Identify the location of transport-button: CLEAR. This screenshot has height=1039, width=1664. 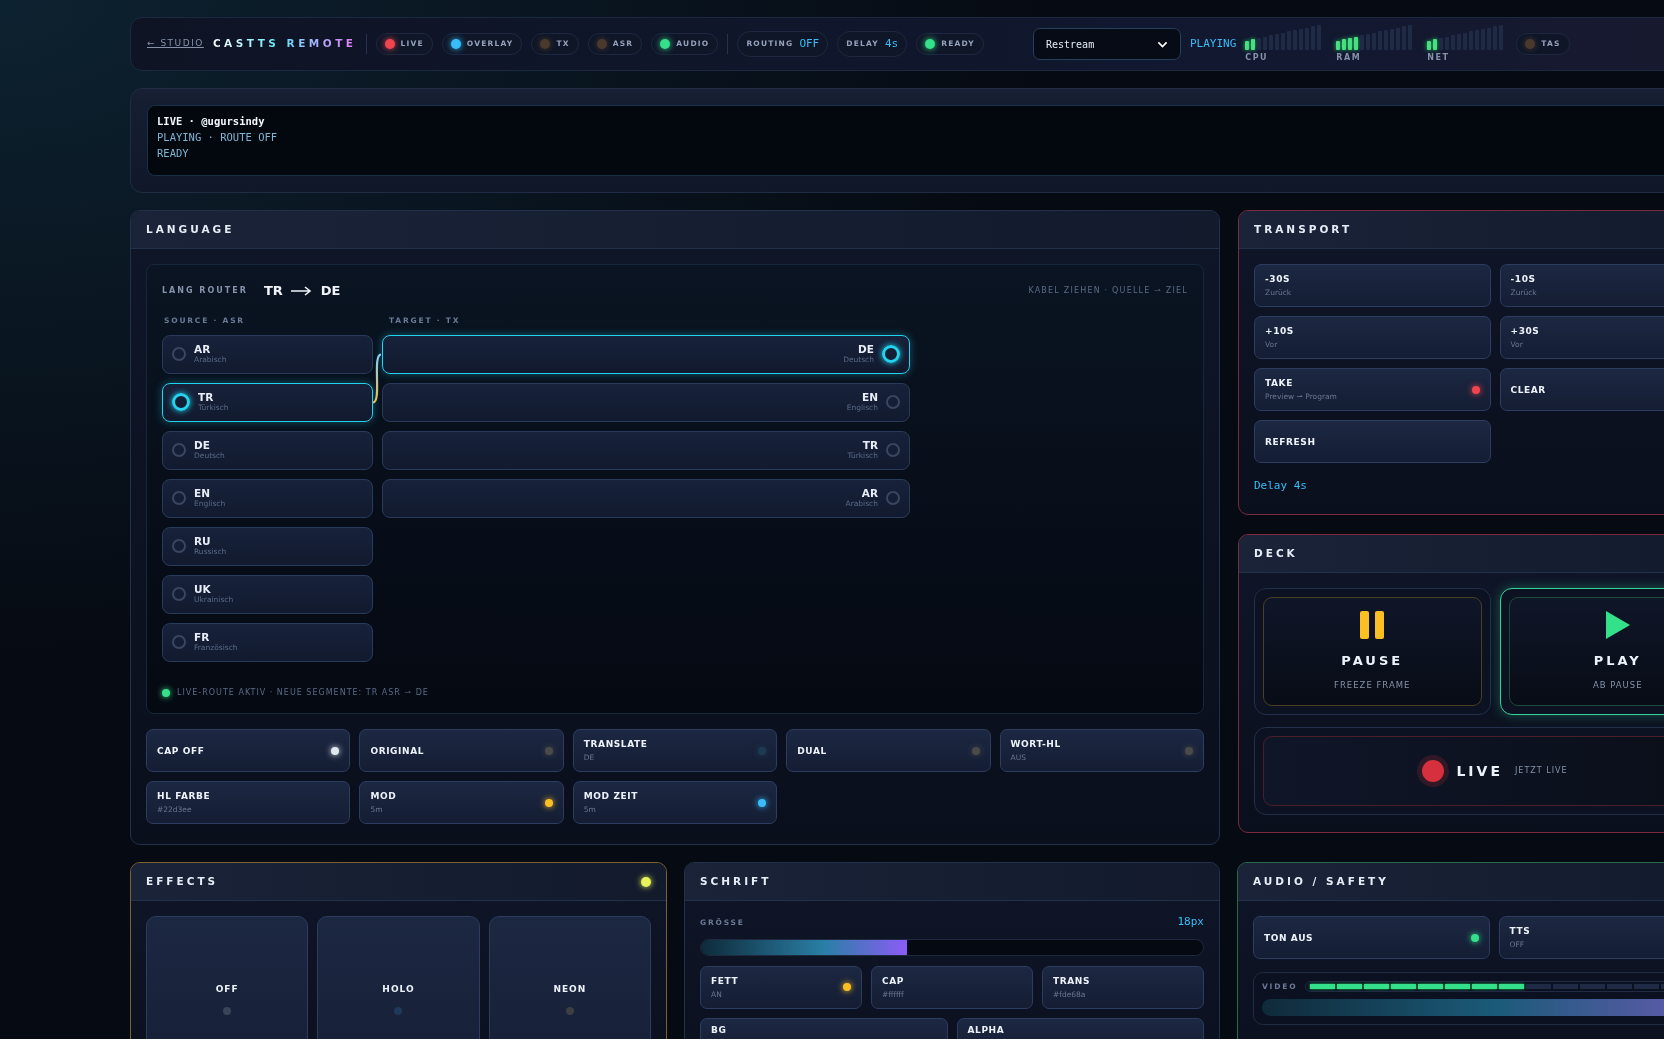
(1581, 389).